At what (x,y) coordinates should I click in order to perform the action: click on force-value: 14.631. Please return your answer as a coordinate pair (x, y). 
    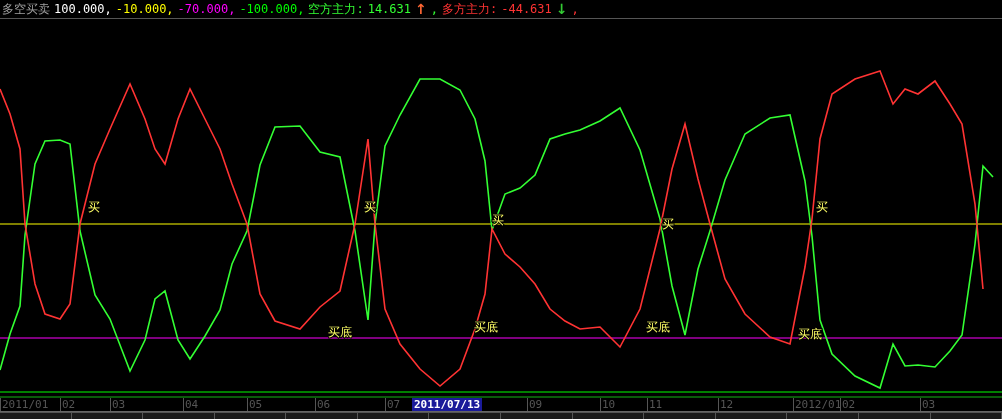
    Looking at the image, I should click on (389, 9).